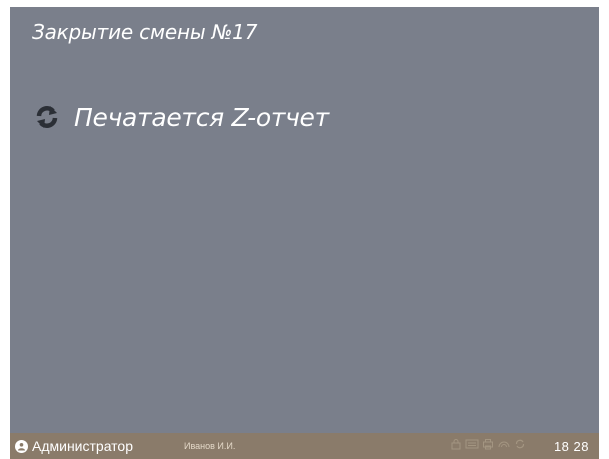 The height and width of the screenshot is (459, 609). I want to click on status-bar: Администратор Иванов И.И. 18 28, so click(304, 446).